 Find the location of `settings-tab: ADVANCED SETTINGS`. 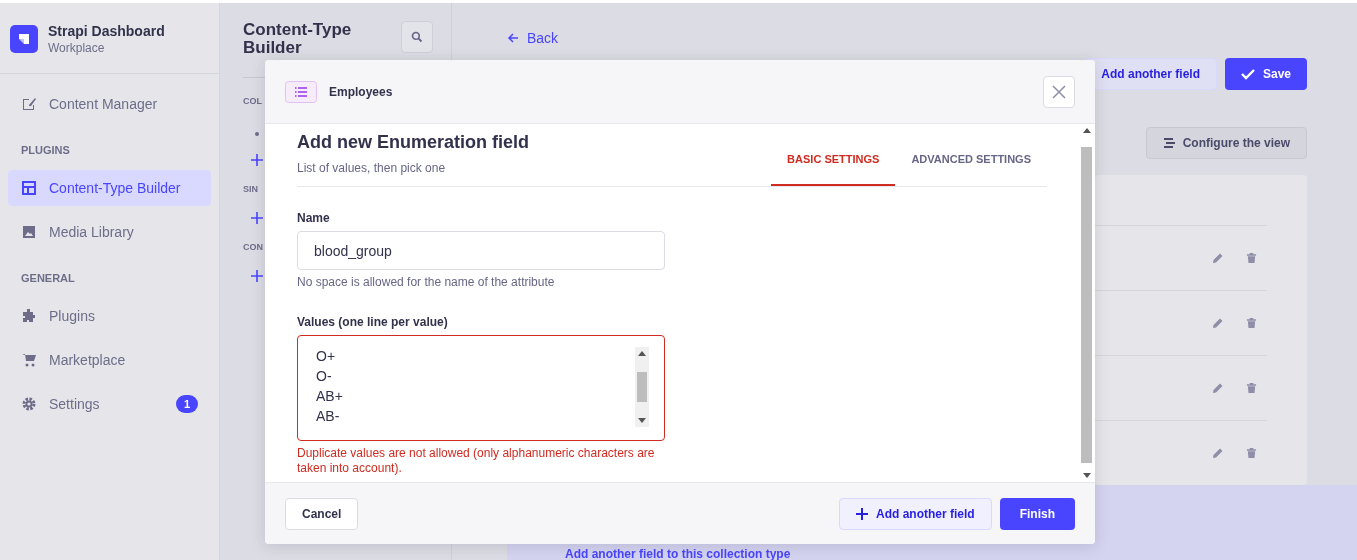

settings-tab: ADVANCED SETTINGS is located at coordinates (971, 169).